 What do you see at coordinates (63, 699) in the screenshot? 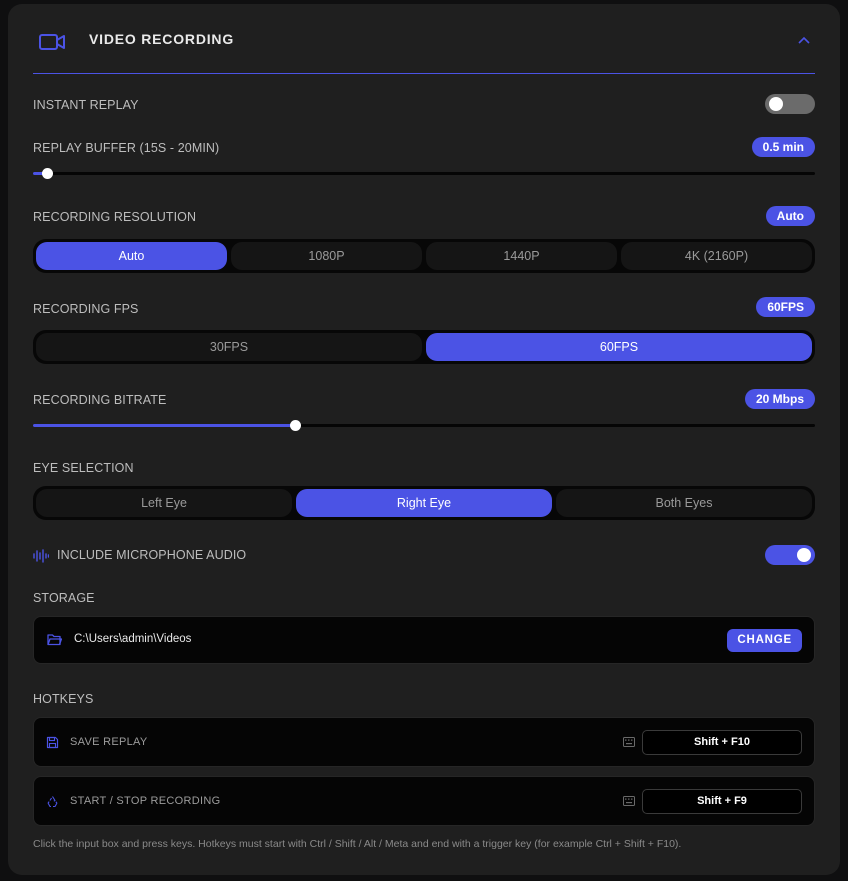
I see `hotkeys-label: HOTKEYS` at bounding box center [63, 699].